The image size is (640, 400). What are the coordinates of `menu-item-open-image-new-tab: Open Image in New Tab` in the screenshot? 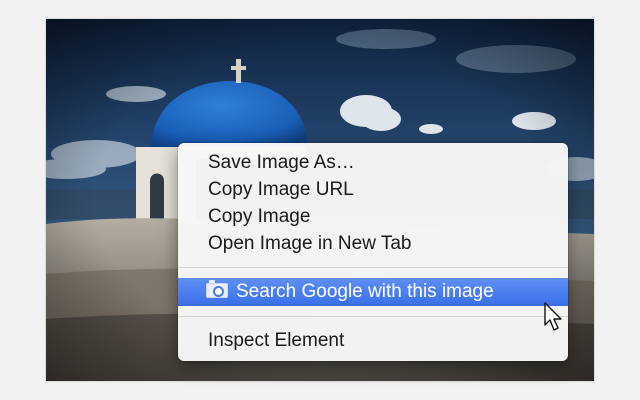 It's located at (373, 243).